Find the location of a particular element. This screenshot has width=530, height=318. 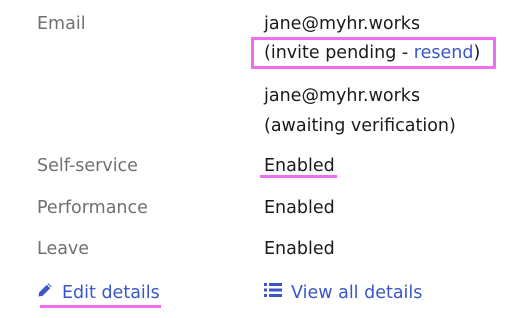

email-address-primary: jane@myhr.works is located at coordinates (342, 24).